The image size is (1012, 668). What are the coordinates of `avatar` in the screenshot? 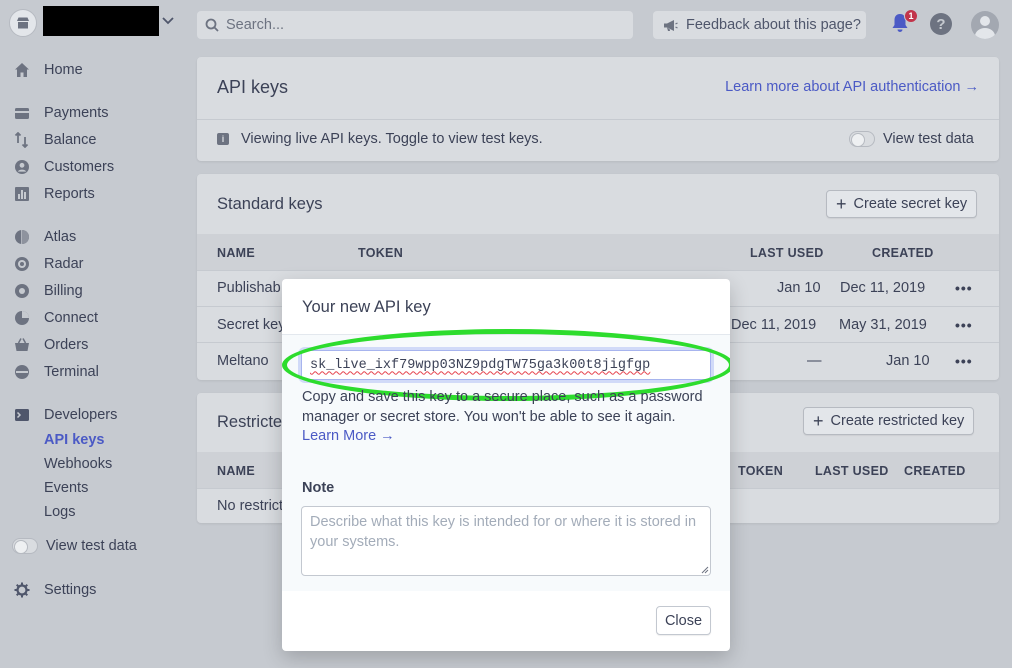 It's located at (985, 25).